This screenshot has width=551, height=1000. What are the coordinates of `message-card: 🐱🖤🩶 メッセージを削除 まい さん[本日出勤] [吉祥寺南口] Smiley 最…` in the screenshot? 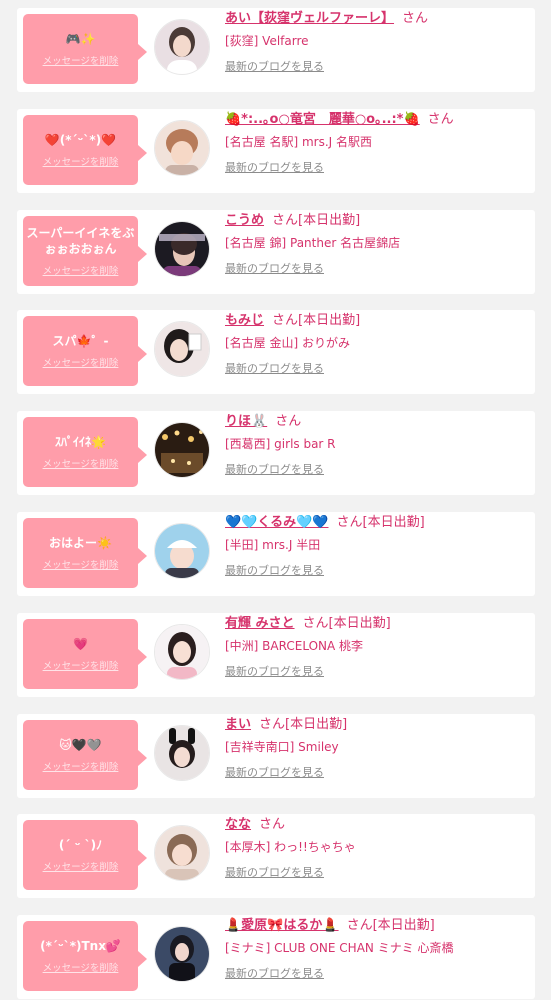 It's located at (276, 756).